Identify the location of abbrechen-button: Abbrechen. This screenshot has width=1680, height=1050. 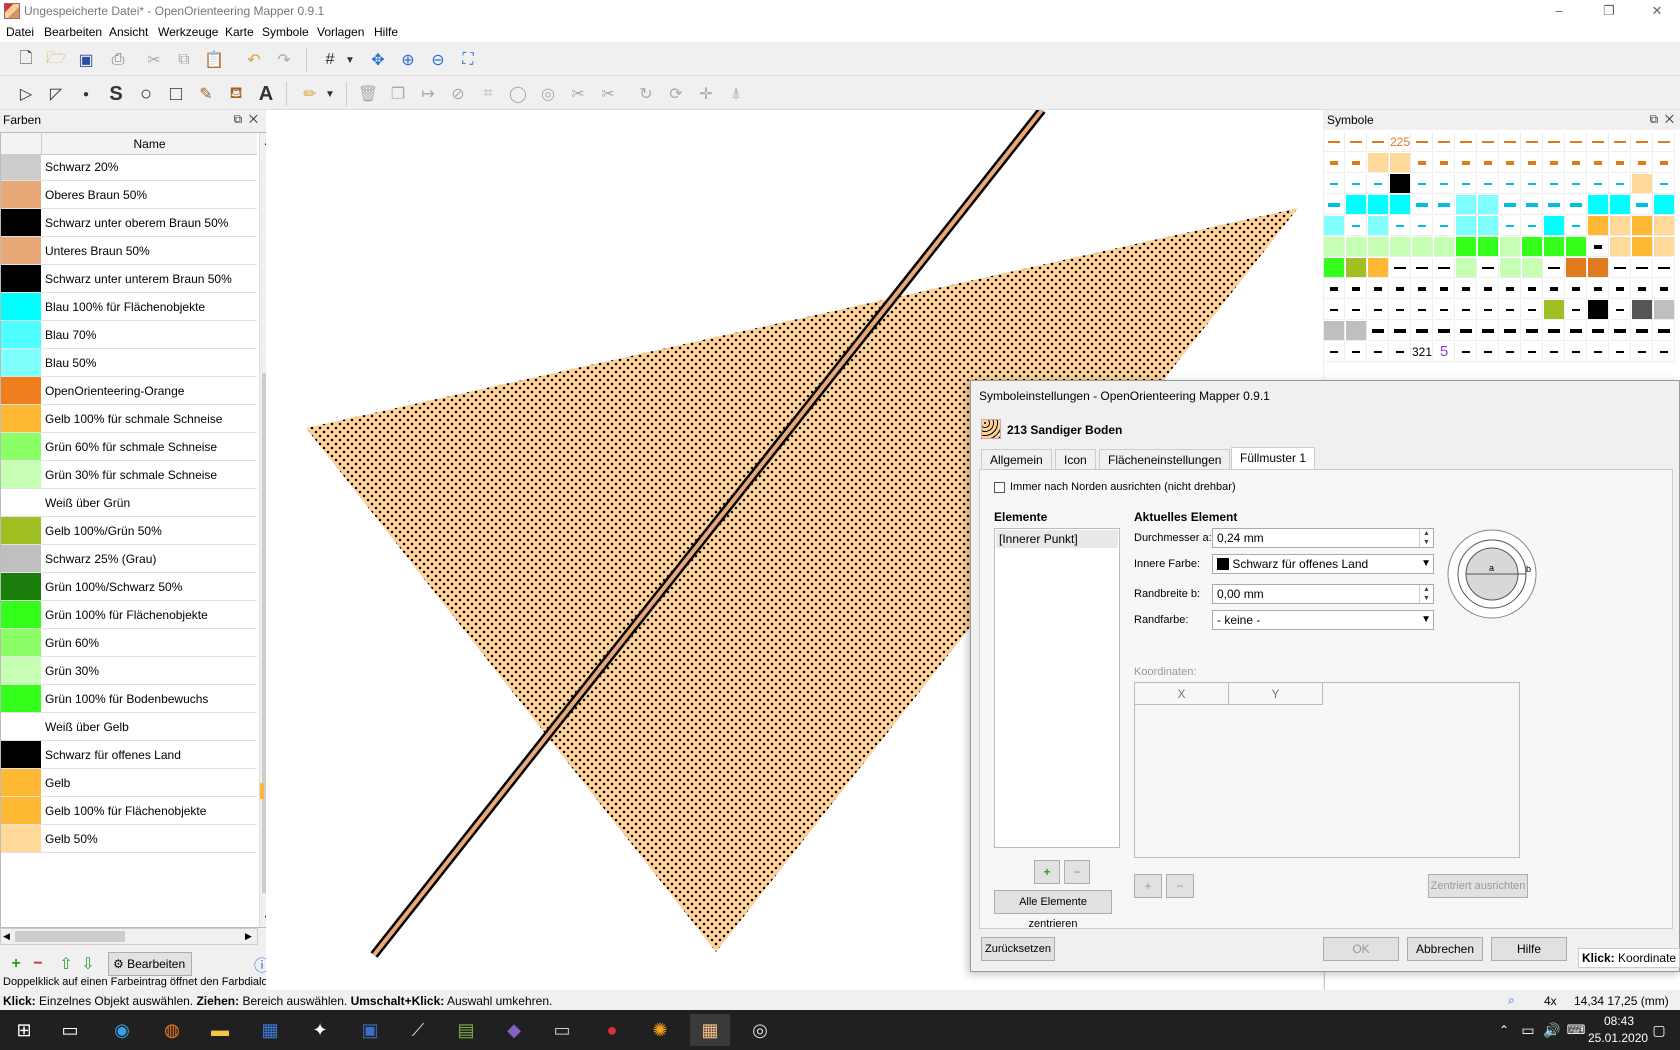
(1445, 949).